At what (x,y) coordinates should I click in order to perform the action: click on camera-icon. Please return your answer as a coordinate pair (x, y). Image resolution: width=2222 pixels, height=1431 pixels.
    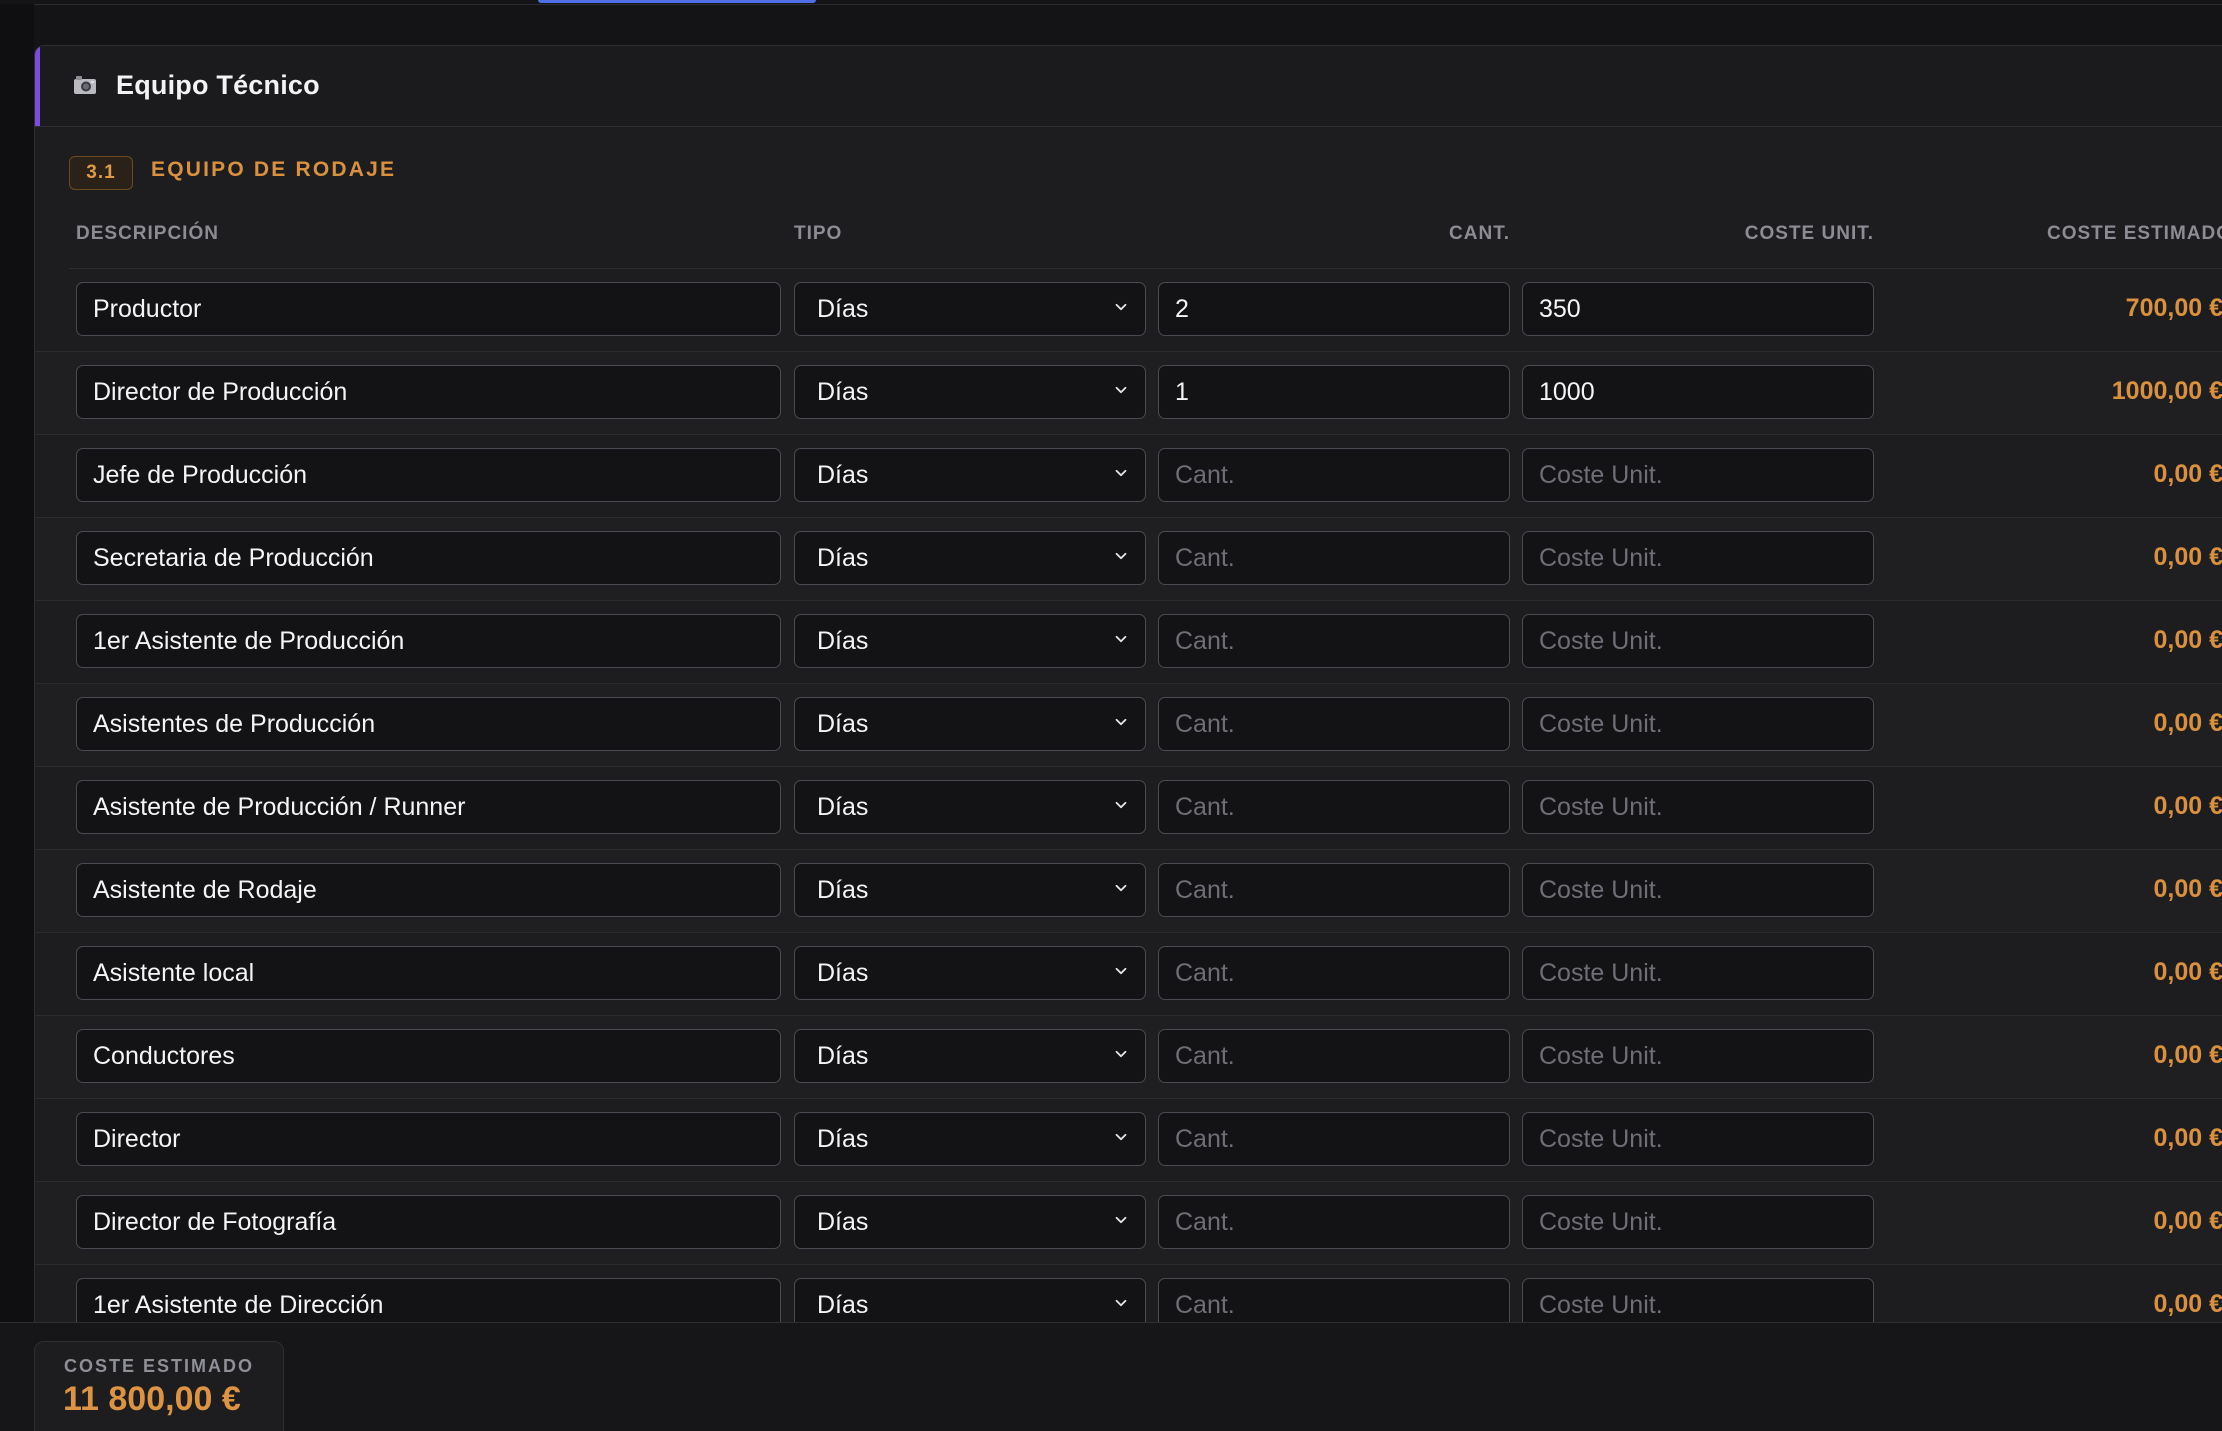
    Looking at the image, I should click on (85, 85).